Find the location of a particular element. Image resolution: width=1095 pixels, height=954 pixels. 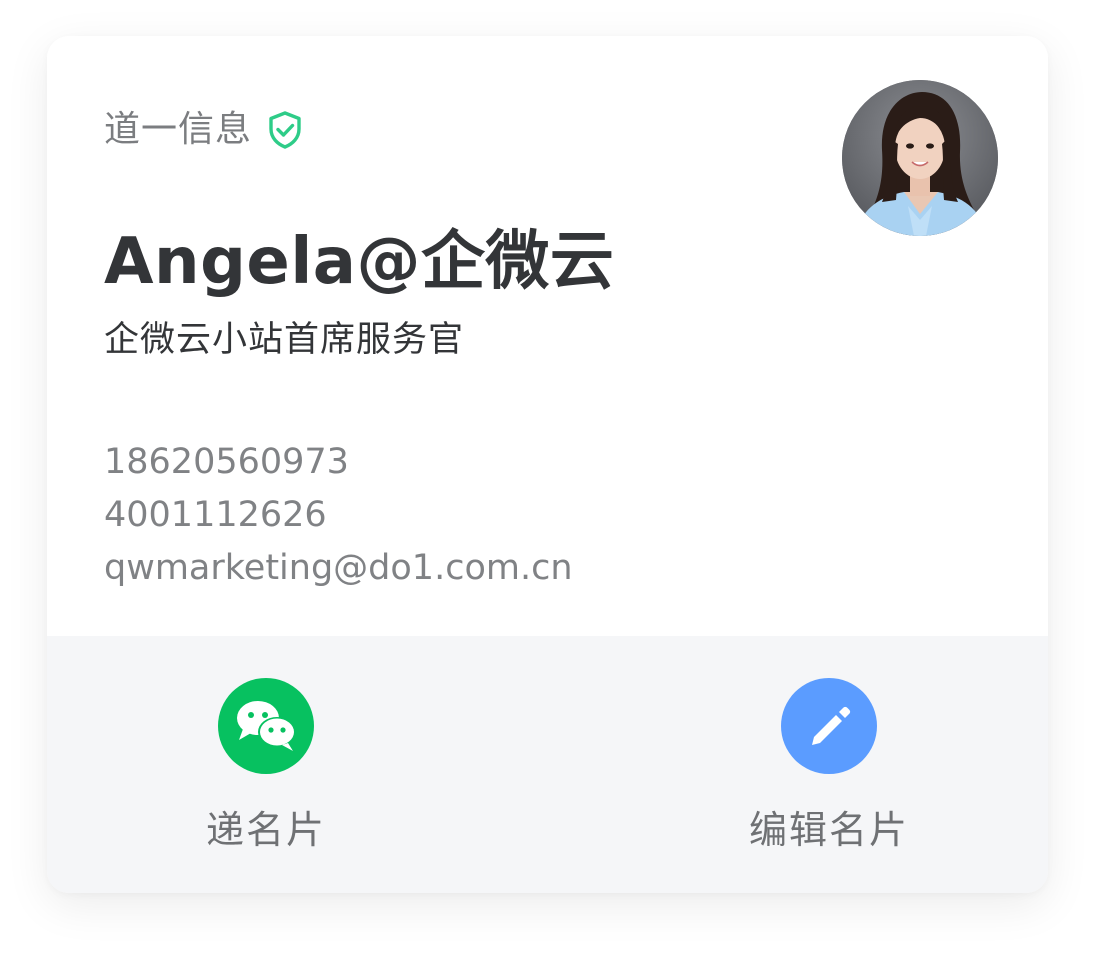

job-title: 企微云小站首席服务官 is located at coordinates (284, 340).